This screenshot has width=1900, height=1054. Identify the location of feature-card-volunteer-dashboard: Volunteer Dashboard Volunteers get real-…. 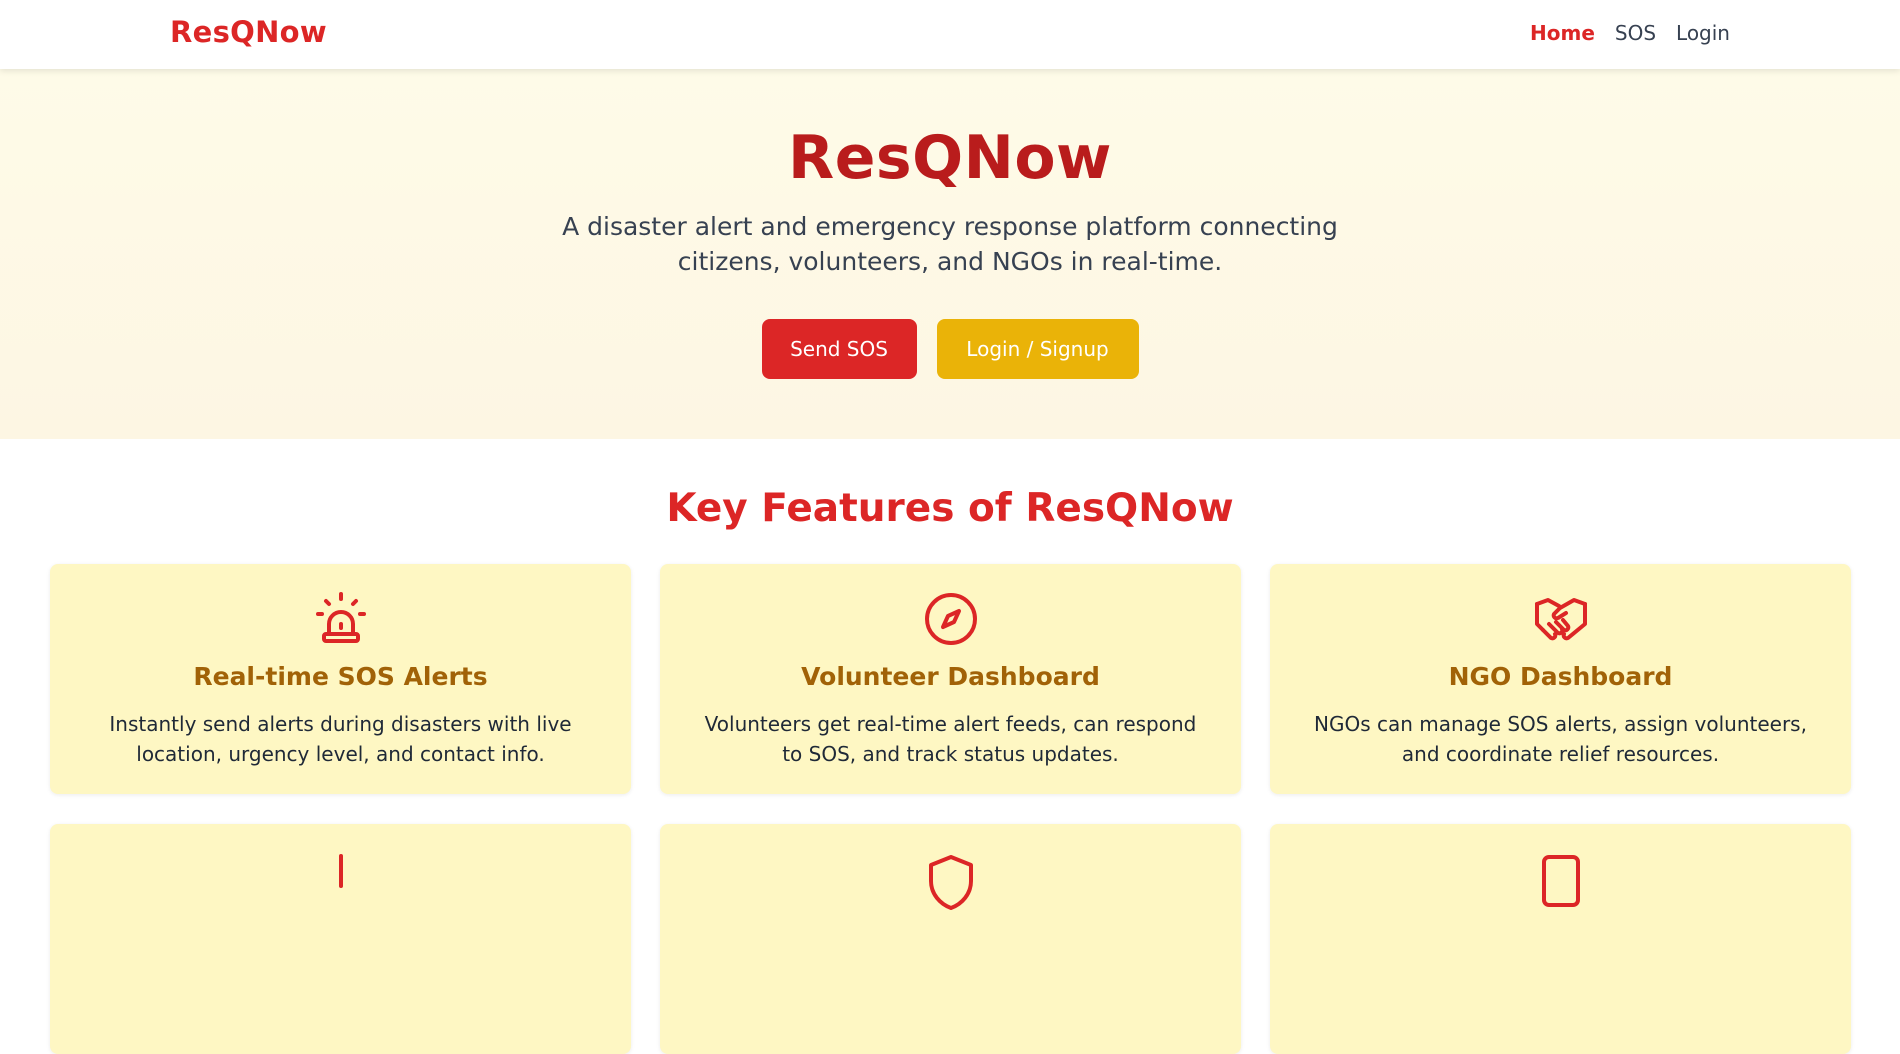
(950, 679).